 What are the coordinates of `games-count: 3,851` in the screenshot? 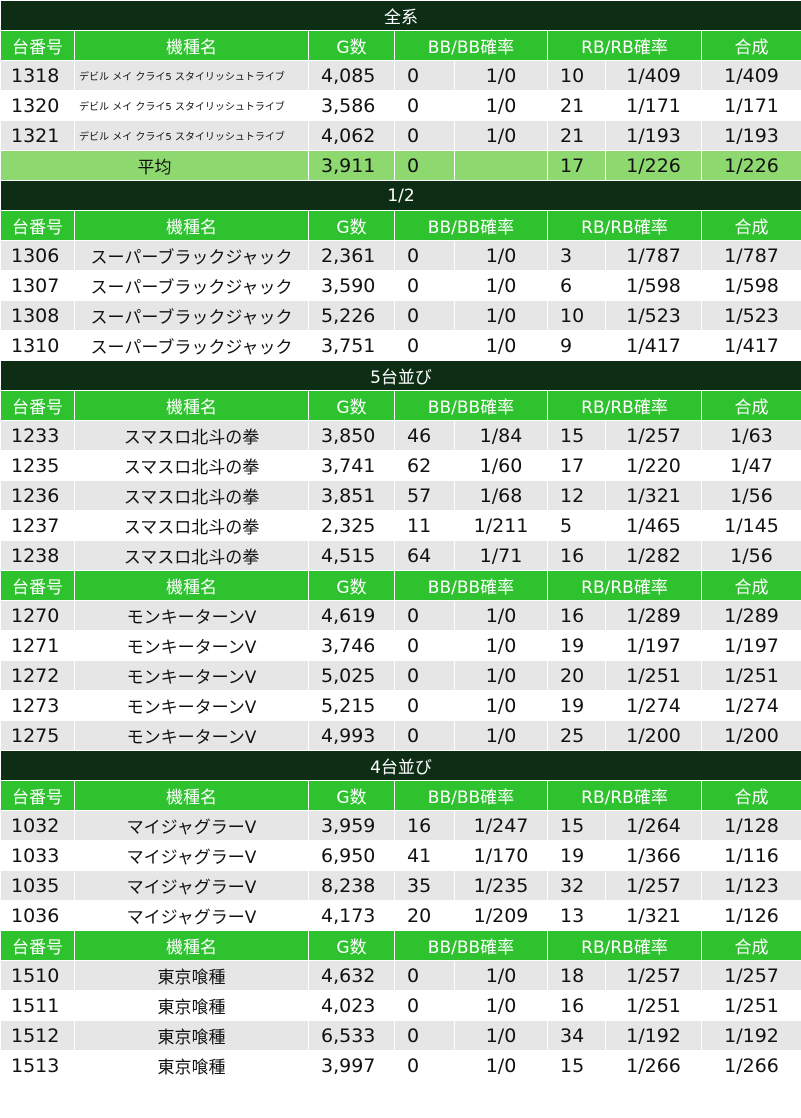 It's located at (351, 495).